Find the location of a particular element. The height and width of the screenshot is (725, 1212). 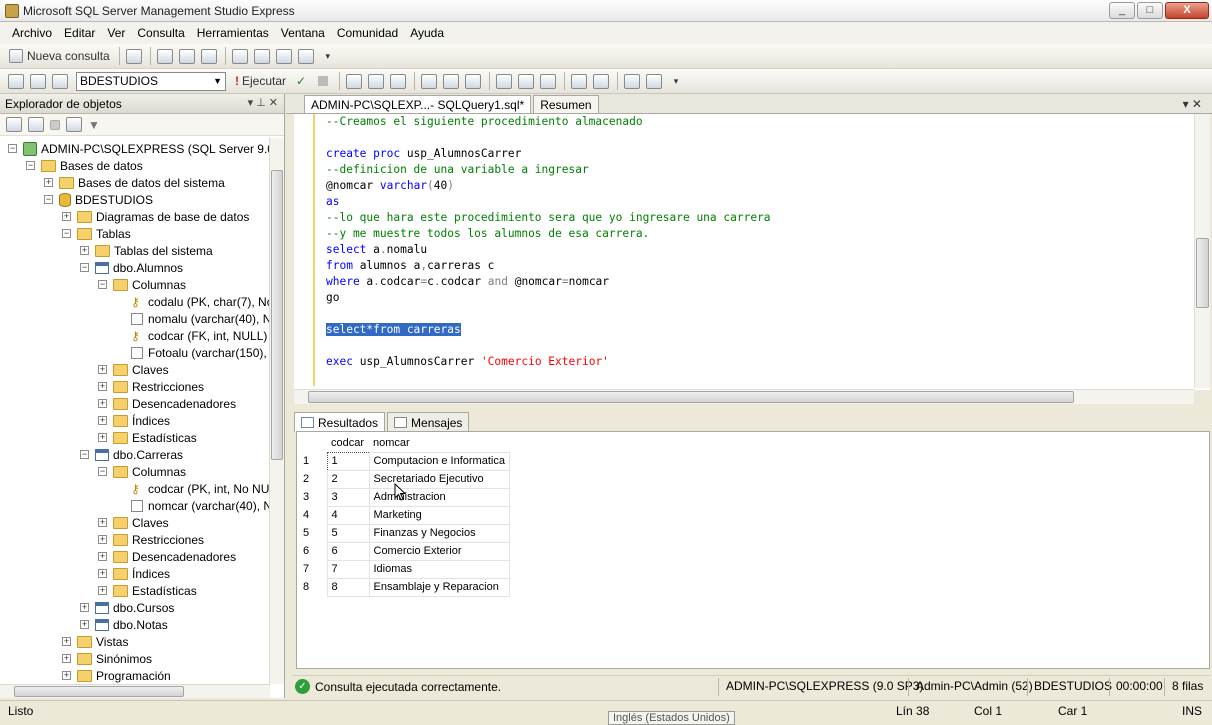

tree-node: Fotoalu (varchar(150), N is located at coordinates (193, 352).